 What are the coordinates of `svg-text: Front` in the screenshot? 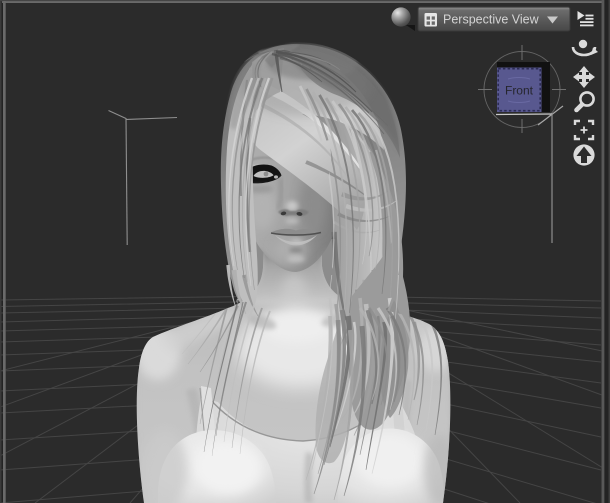 It's located at (519, 91).